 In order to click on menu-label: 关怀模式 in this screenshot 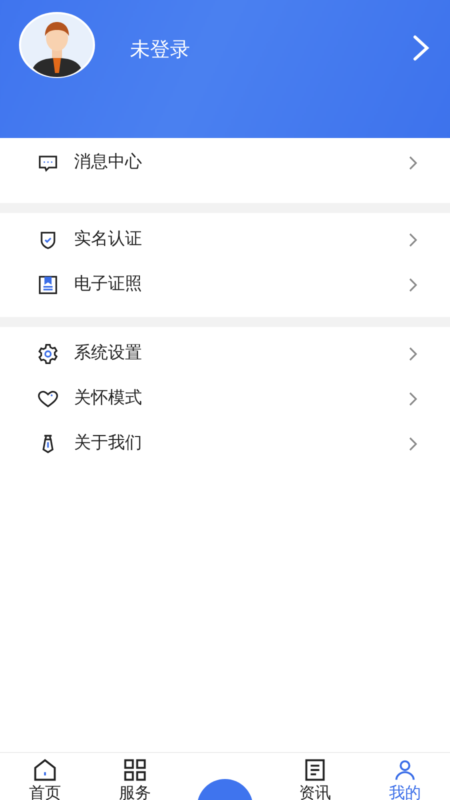, I will do `click(108, 398)`.